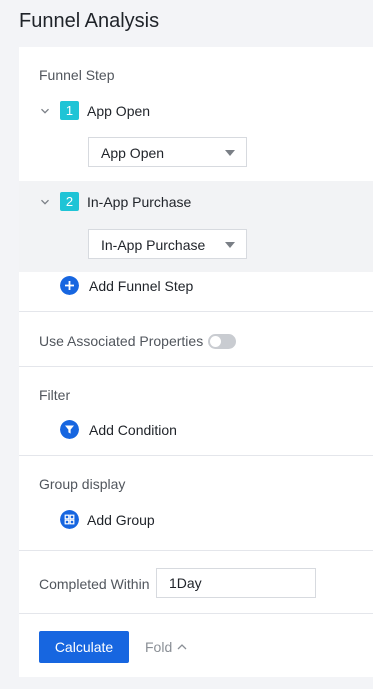 This screenshot has height=689, width=373. What do you see at coordinates (84, 647) in the screenshot?
I see `calculate-button: Calculate` at bounding box center [84, 647].